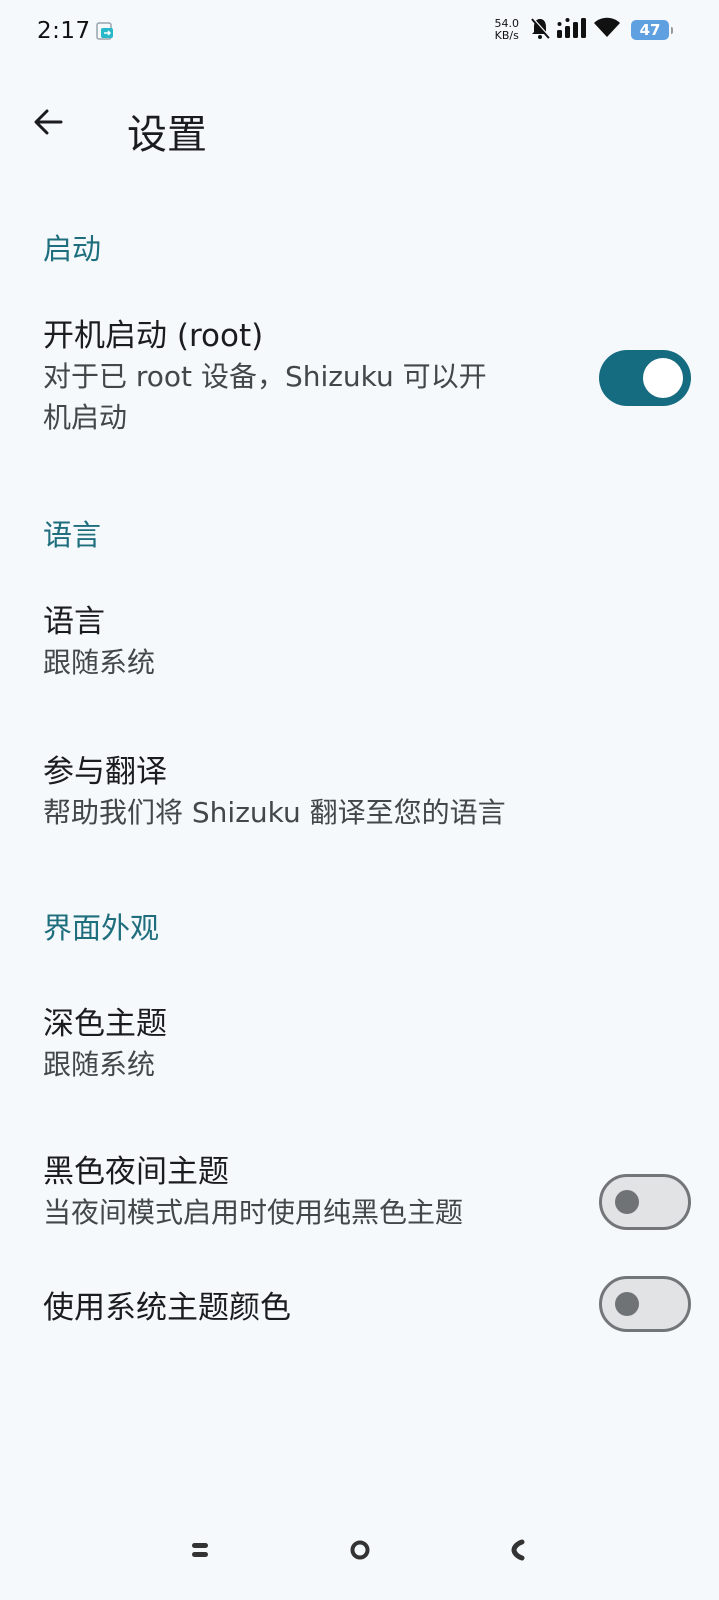  I want to click on pref-dark-theme: 深色主题 跟随系统, so click(359, 1047).